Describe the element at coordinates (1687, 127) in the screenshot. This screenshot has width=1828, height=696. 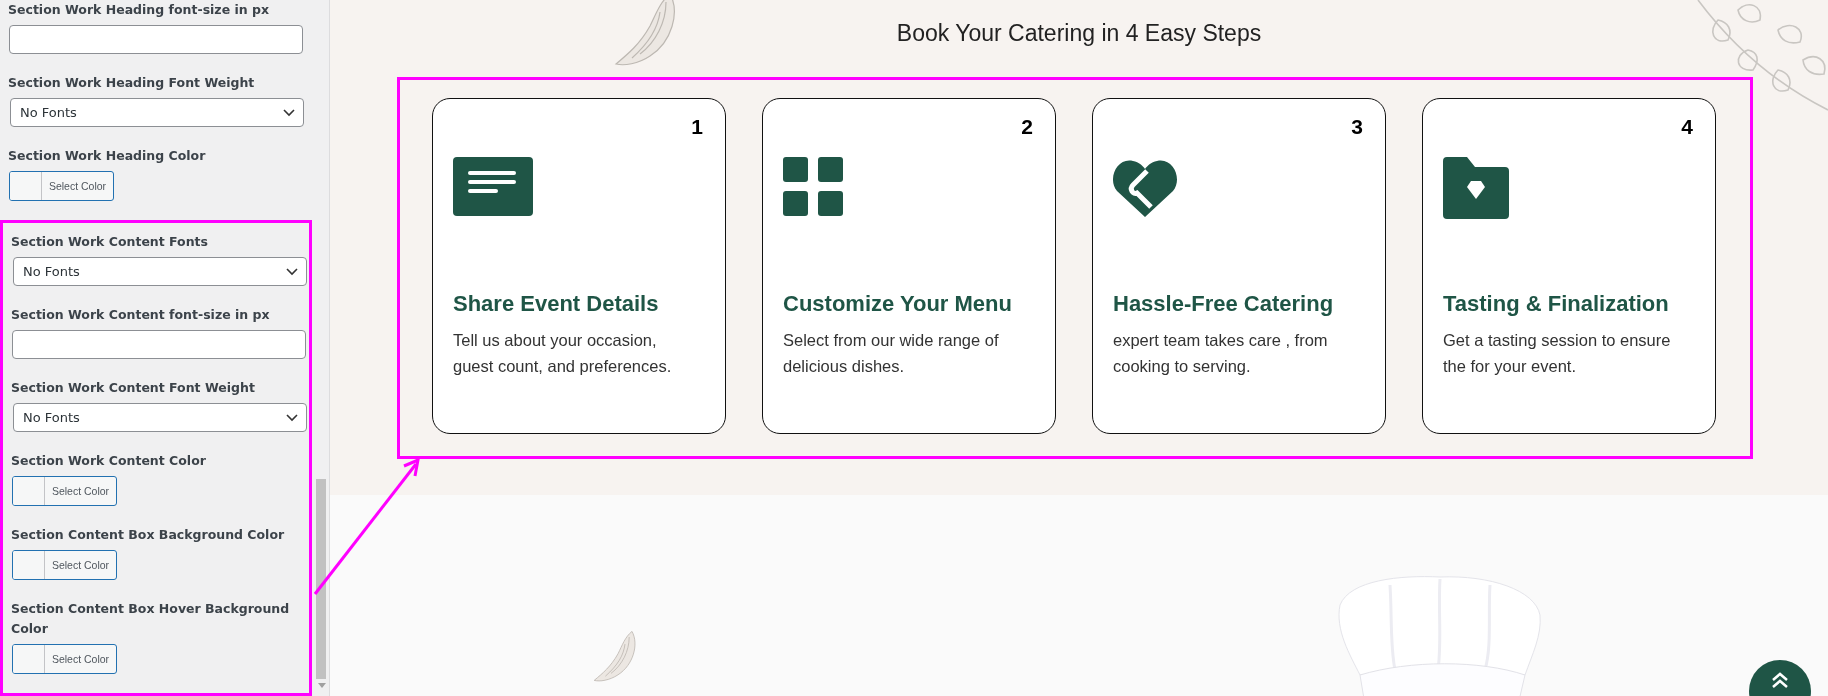
I see `step-number: 4` at that location.